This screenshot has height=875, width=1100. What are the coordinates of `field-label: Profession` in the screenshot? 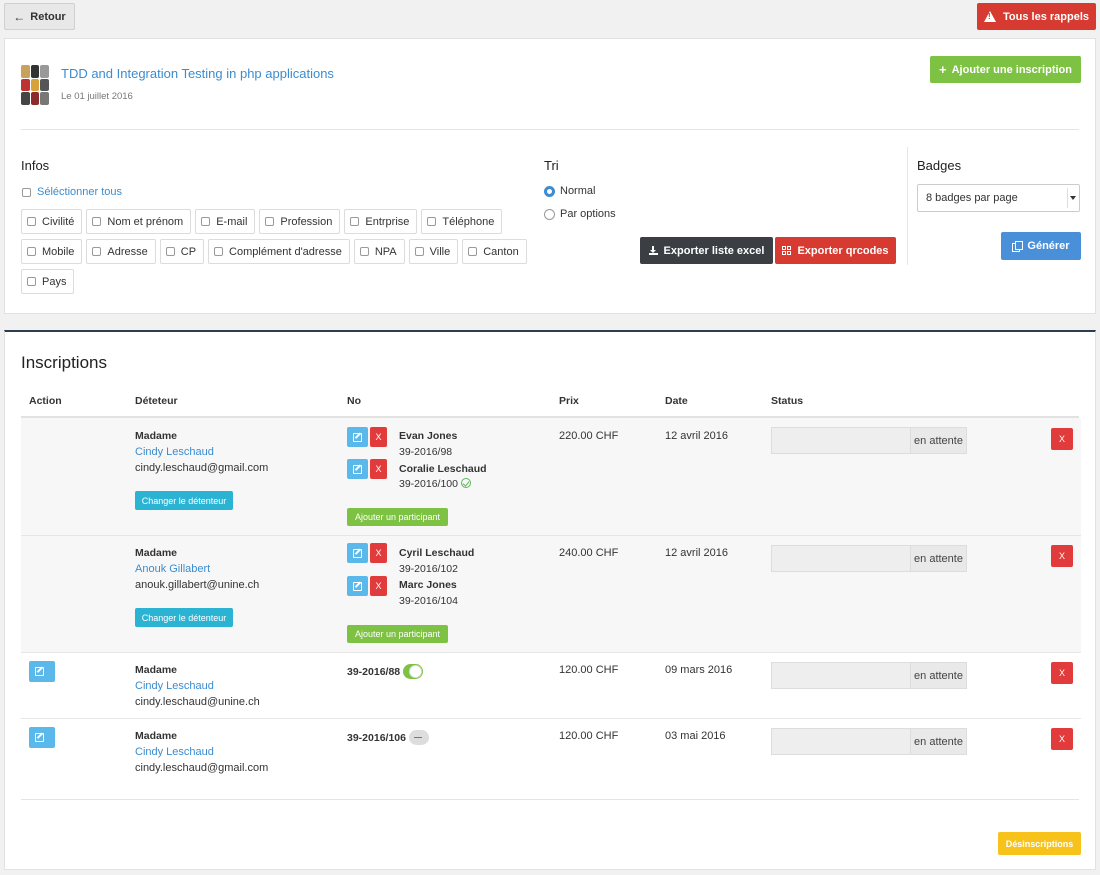 It's located at (306, 221).